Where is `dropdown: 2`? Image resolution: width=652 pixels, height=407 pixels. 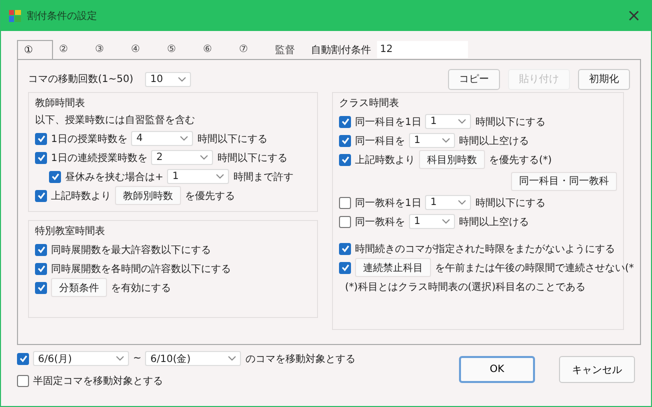 dropdown: 2 is located at coordinates (182, 157).